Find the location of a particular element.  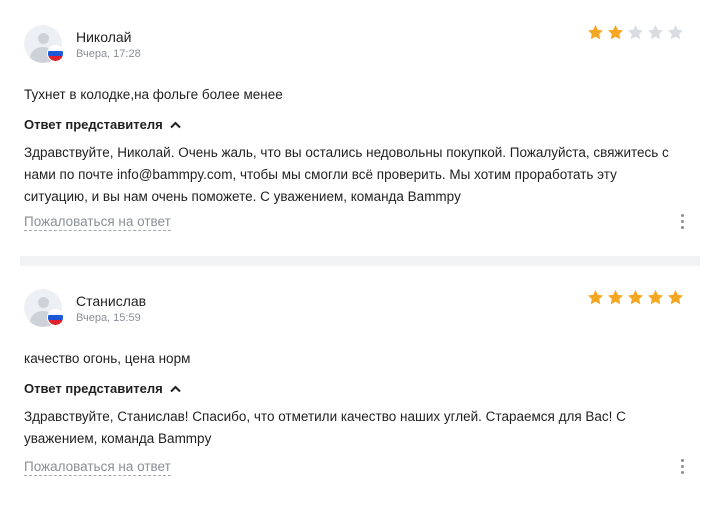

review-date: Вчера, 15:59 is located at coordinates (108, 318).